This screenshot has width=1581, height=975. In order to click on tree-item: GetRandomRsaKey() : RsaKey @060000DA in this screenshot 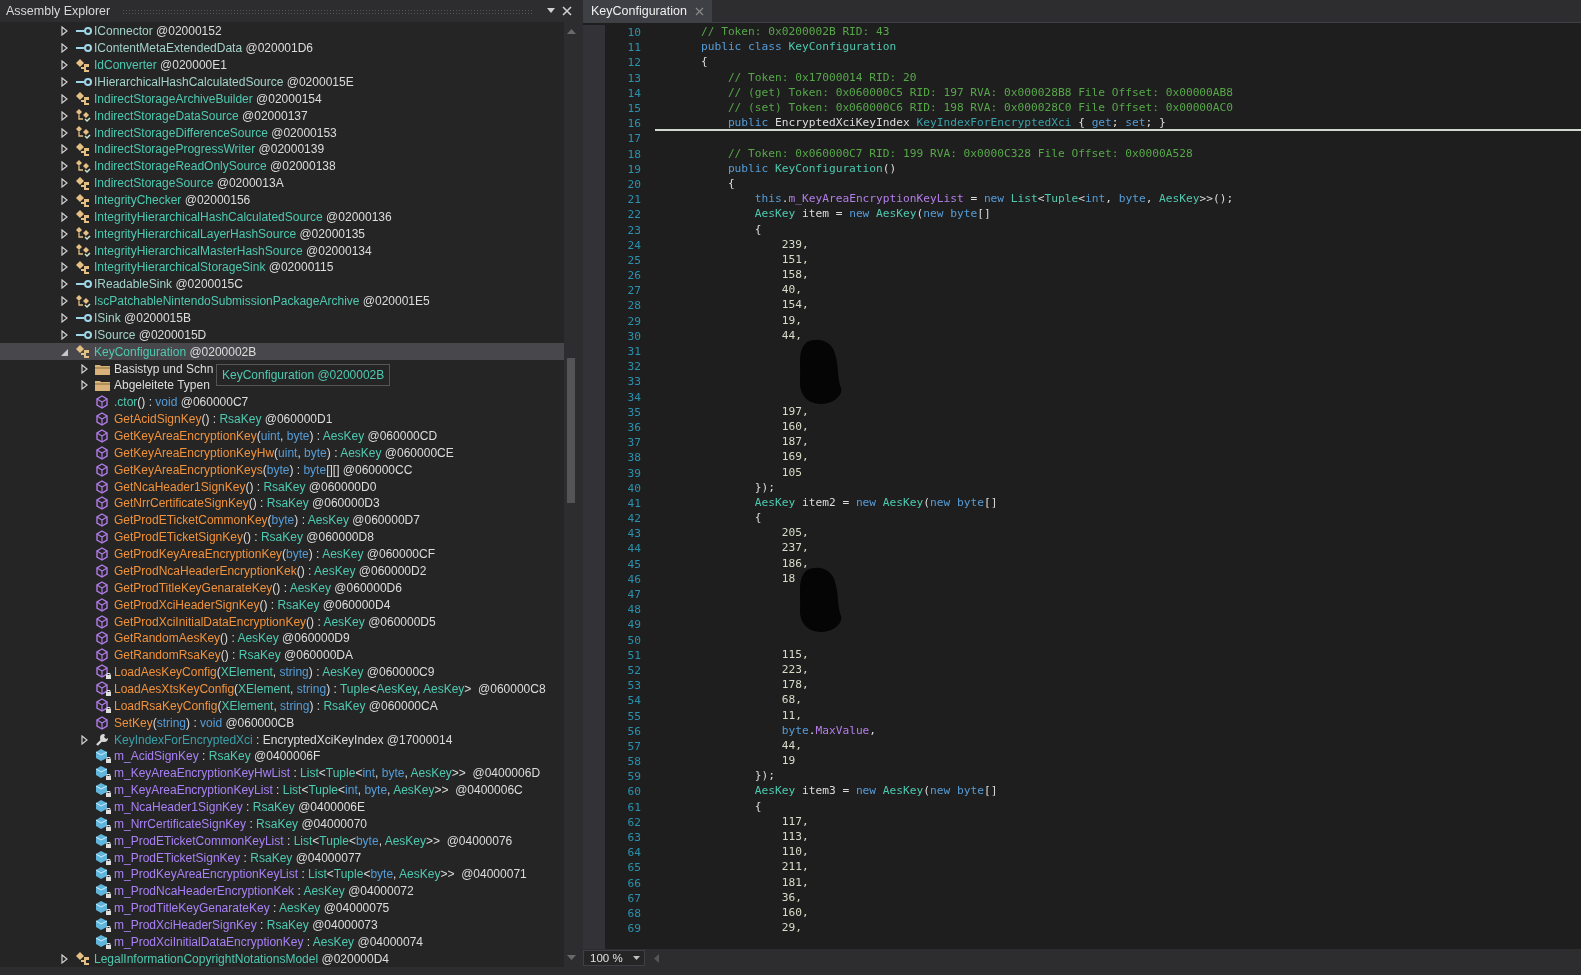, I will do `click(178, 655)`.